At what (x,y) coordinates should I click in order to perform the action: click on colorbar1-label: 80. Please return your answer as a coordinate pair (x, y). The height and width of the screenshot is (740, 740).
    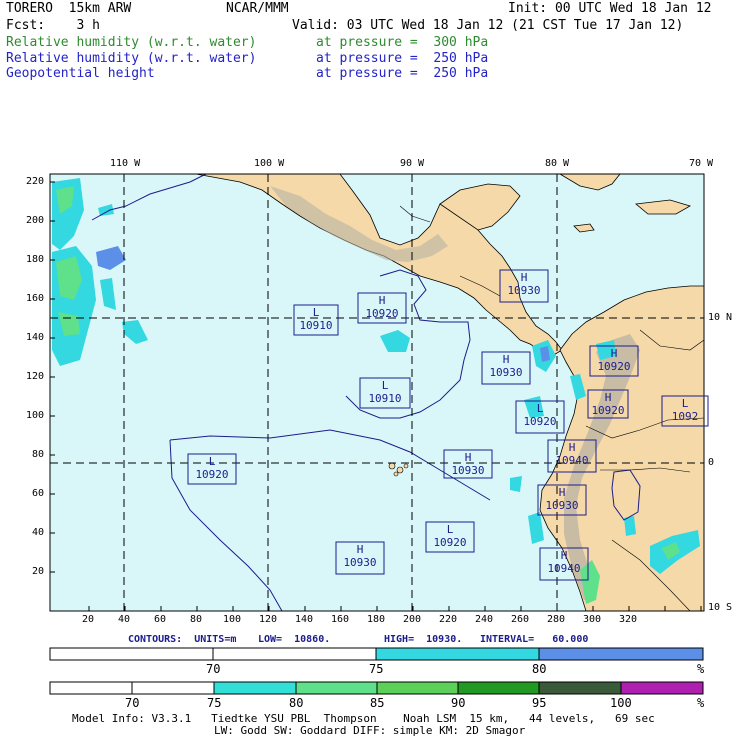
    Looking at the image, I should click on (539, 669).